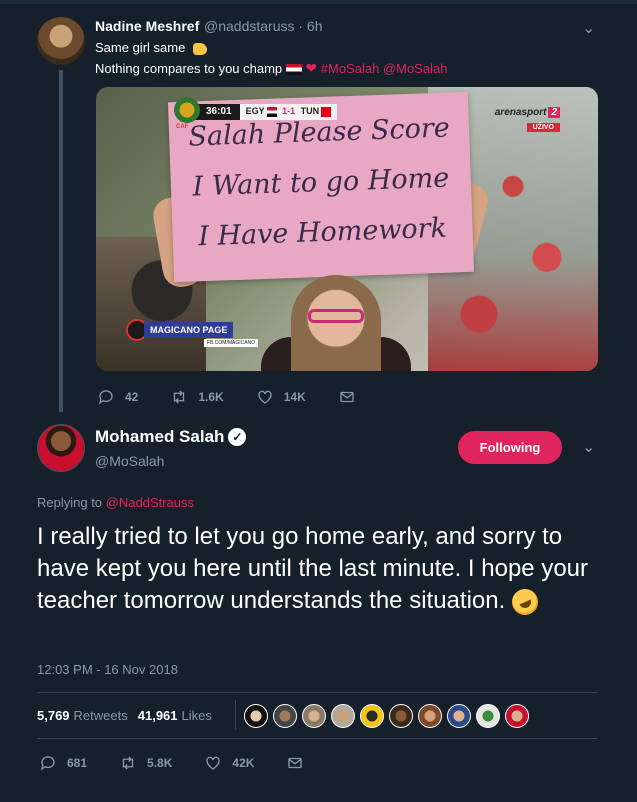 This screenshot has height=802, width=637. I want to click on scorebug-time: 36:01, so click(217, 112).